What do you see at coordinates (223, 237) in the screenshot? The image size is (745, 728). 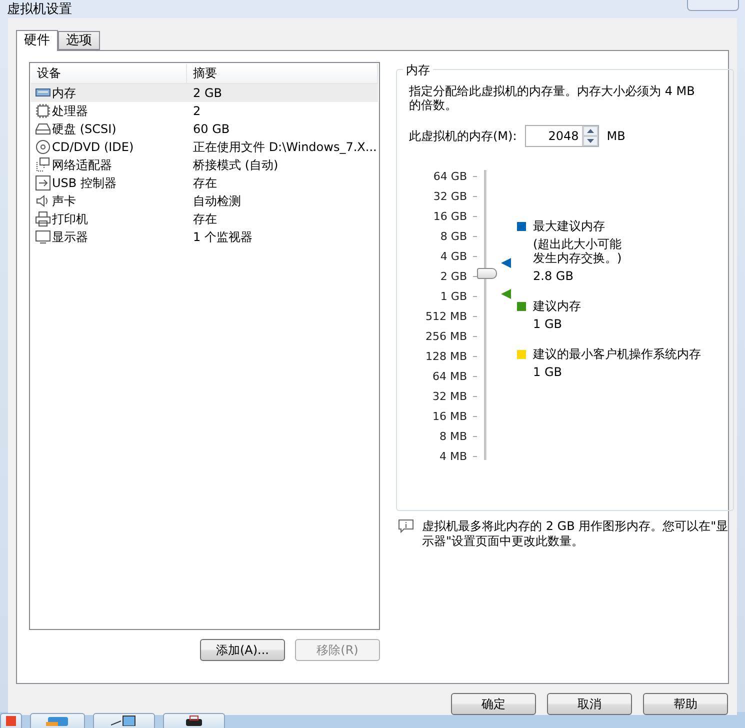 I see `device-summary: 1 个监视器` at bounding box center [223, 237].